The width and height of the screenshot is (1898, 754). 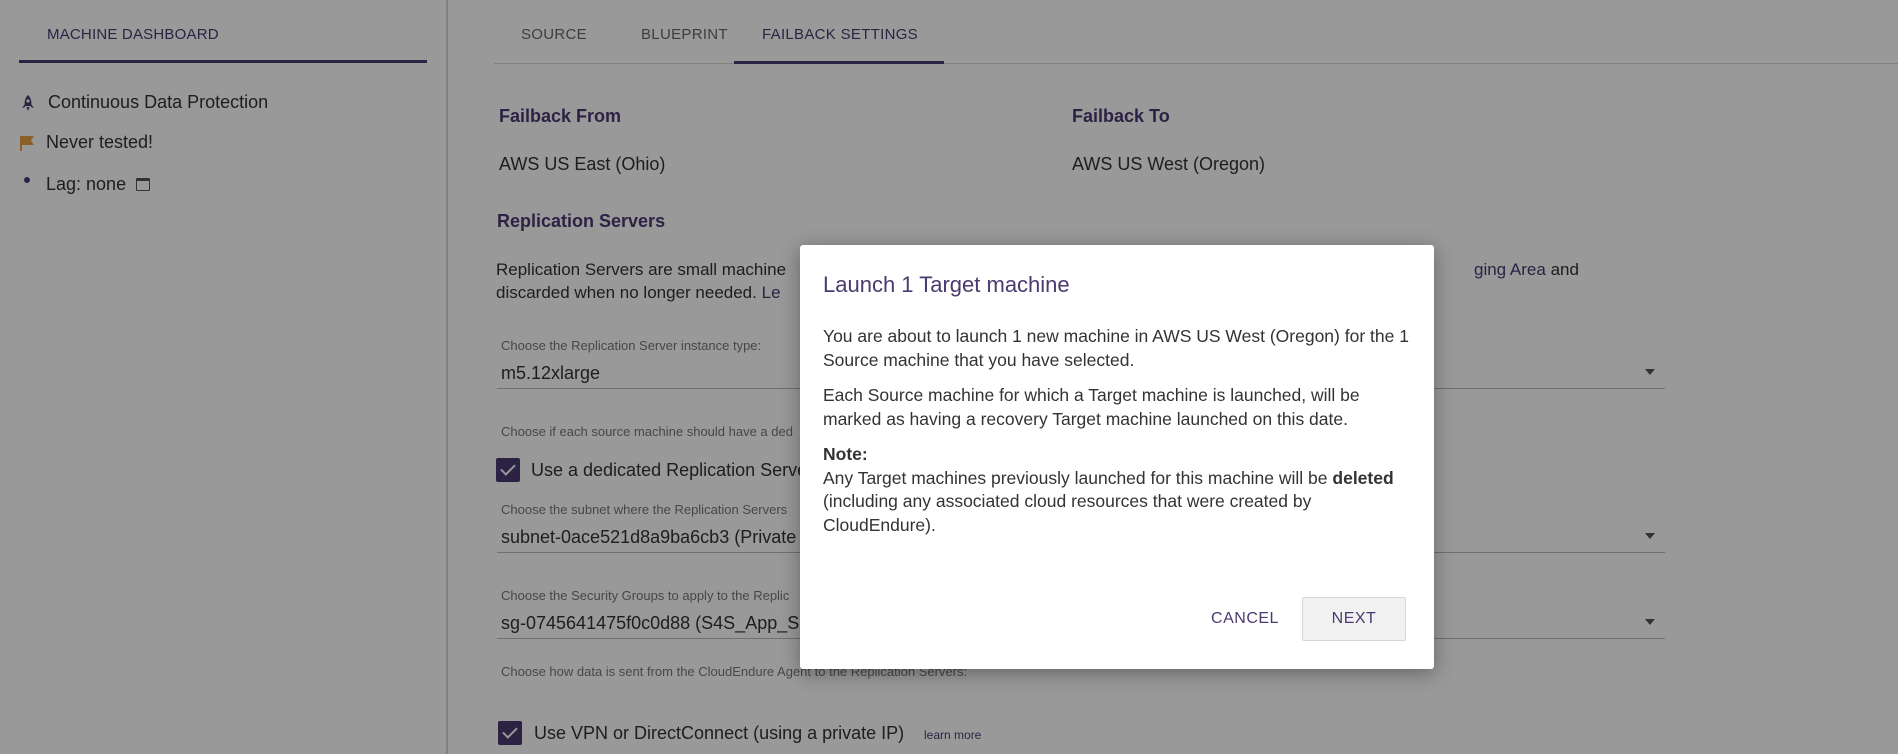 What do you see at coordinates (845, 454) in the screenshot?
I see `dialog-note-label: Note:` at bounding box center [845, 454].